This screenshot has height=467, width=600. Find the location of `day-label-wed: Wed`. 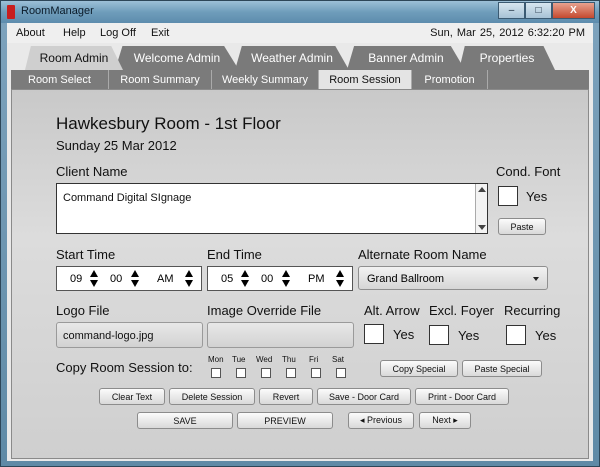

day-label-wed: Wed is located at coordinates (264, 359).